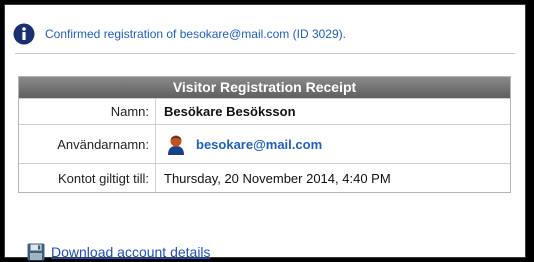 This screenshot has height=262, width=534. Describe the element at coordinates (87, 111) in the screenshot. I see `name-label: Namn:` at that location.